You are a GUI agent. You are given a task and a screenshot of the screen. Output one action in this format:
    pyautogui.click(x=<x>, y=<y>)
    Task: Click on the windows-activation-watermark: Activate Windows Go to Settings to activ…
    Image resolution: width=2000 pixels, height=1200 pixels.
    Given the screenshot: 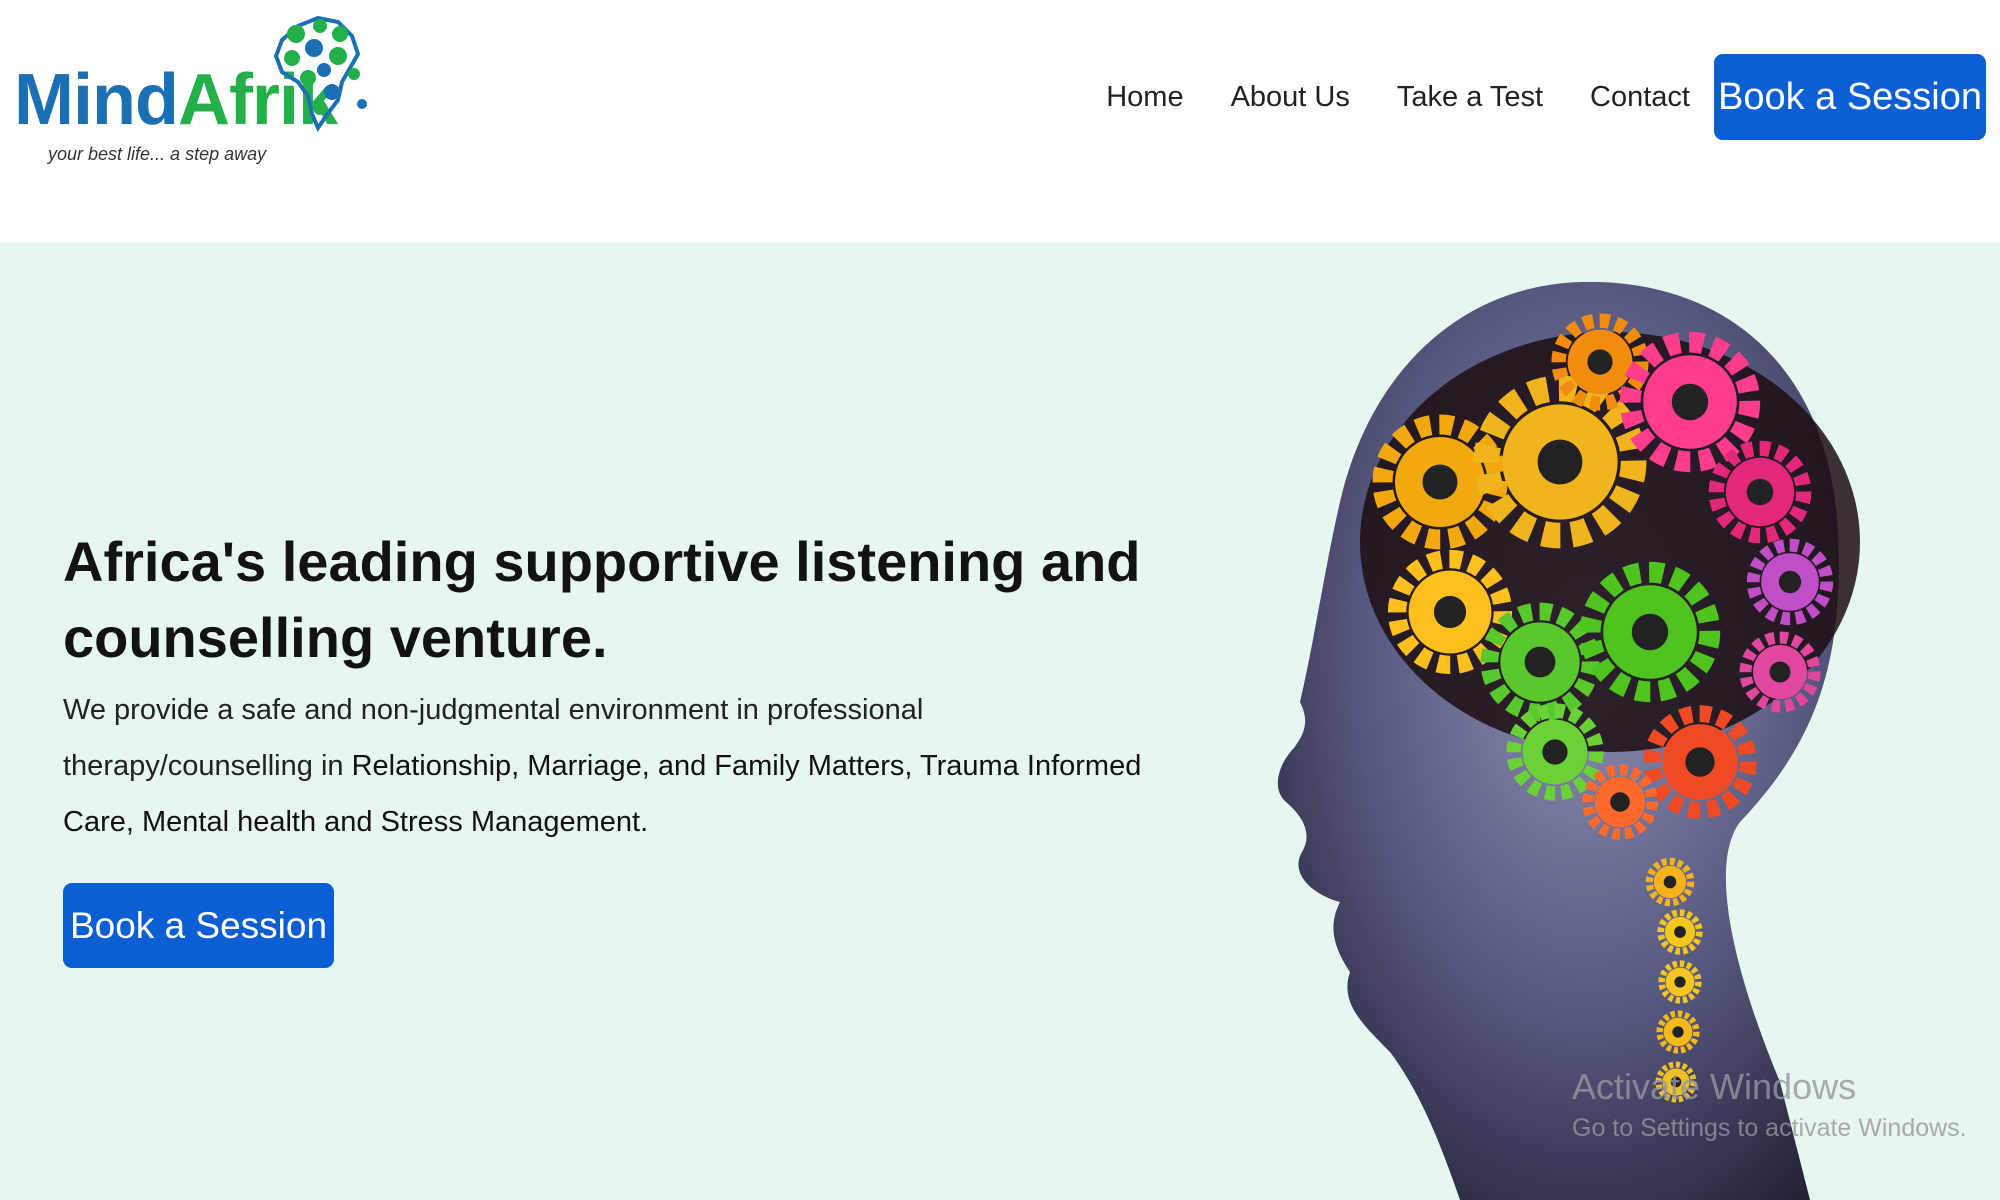 What is the action you would take?
    pyautogui.click(x=1769, y=1104)
    